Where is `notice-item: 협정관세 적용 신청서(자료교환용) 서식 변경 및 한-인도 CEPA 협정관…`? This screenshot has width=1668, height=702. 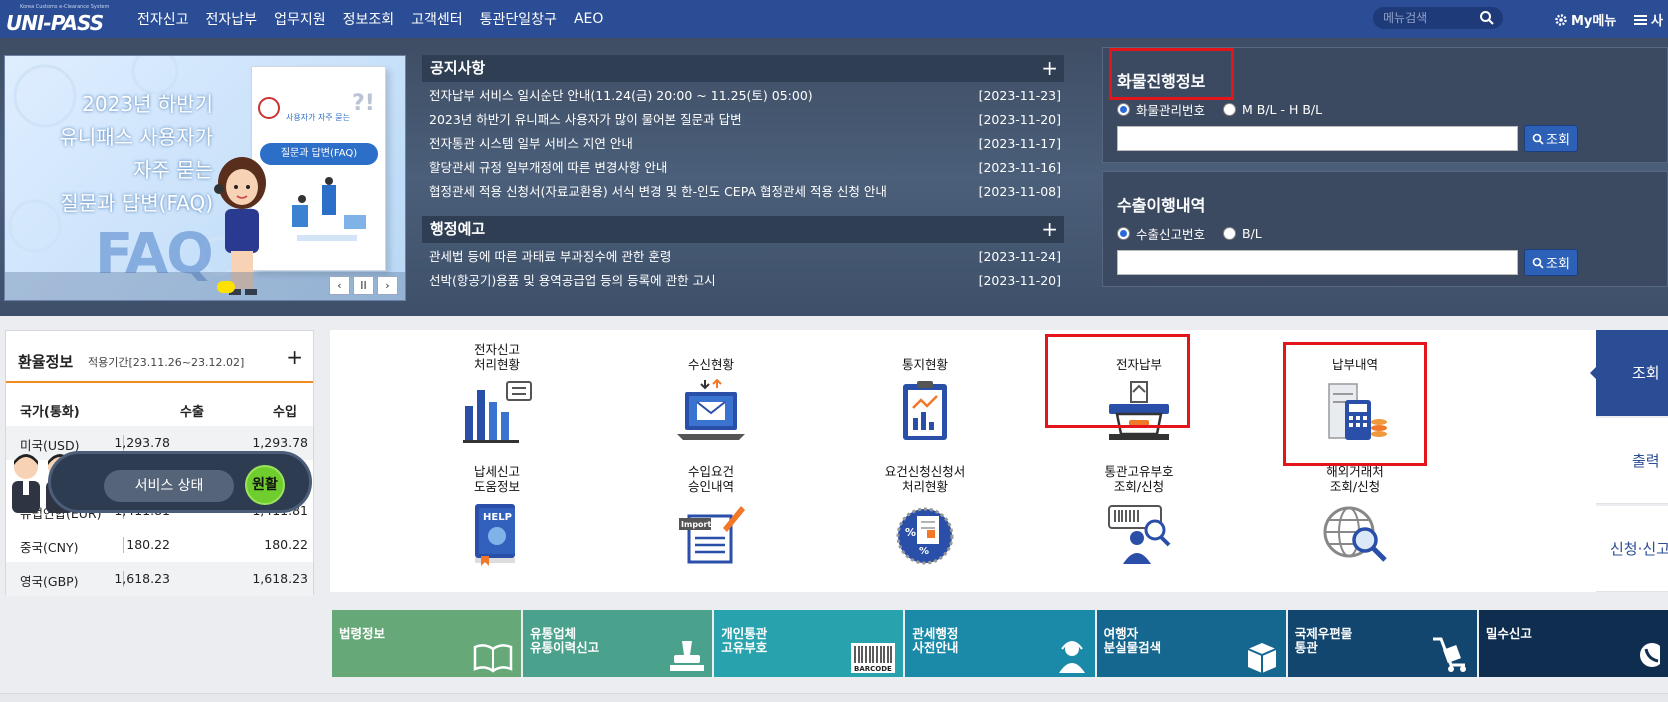
notice-item: 협정관세 적용 신청서(자료교환용) 서식 변경 및 한-인도 CEPA 협정관… is located at coordinates (743, 192).